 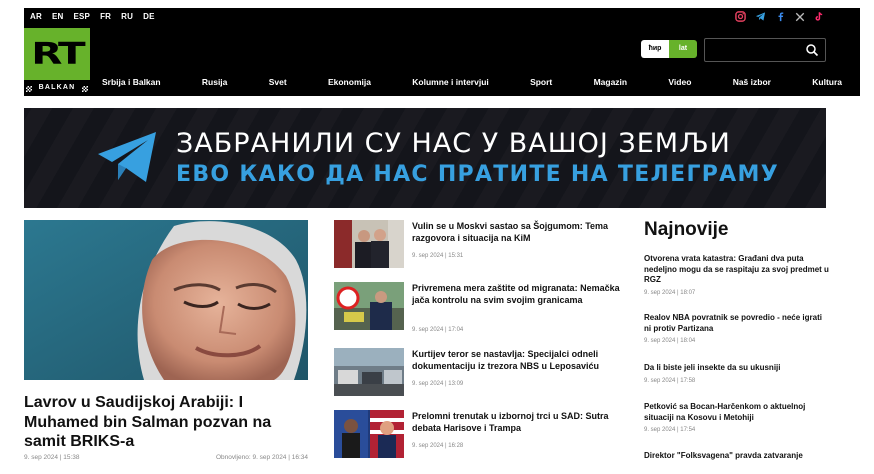 What do you see at coordinates (812, 50) in the screenshot?
I see `search-icon` at bounding box center [812, 50].